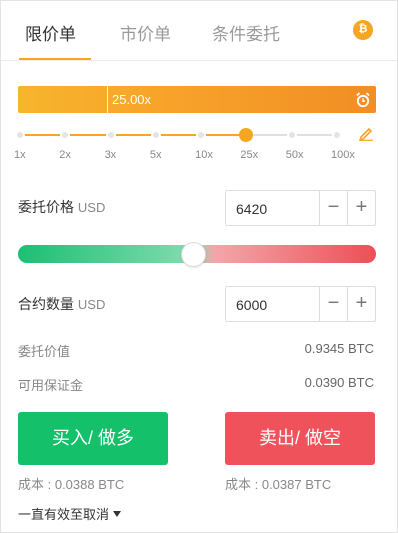  Describe the element at coordinates (51, 385) in the screenshot. I see `available-margin-label: 可用保证金` at that location.